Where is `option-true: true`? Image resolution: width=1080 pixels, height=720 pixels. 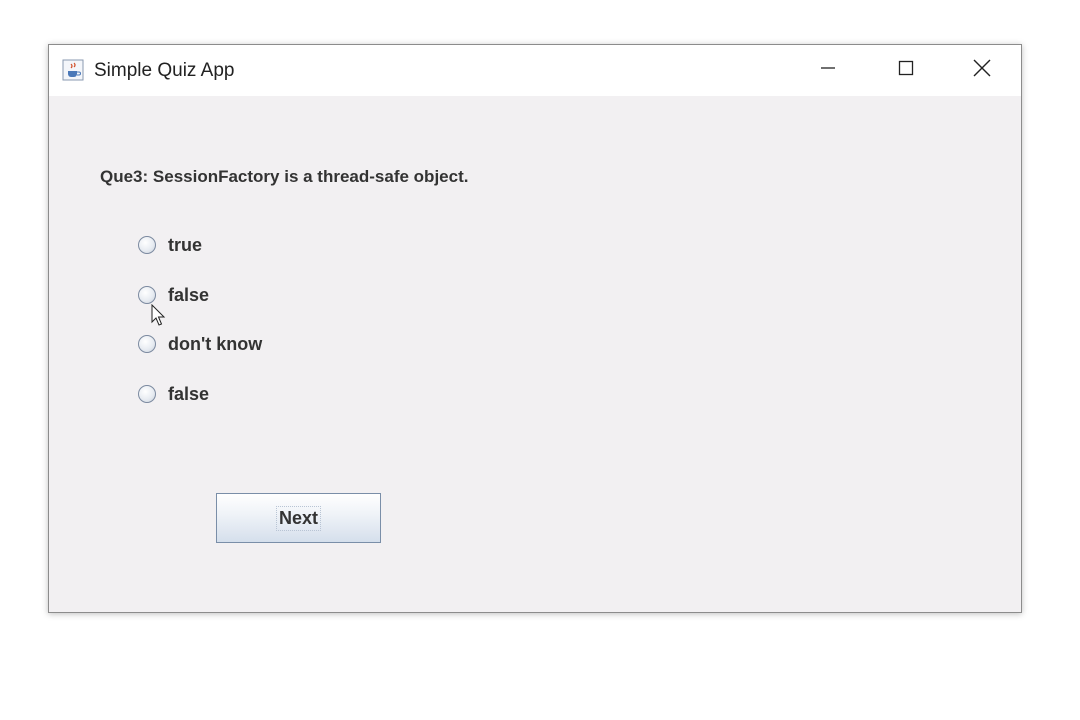
option-true: true is located at coordinates (170, 245).